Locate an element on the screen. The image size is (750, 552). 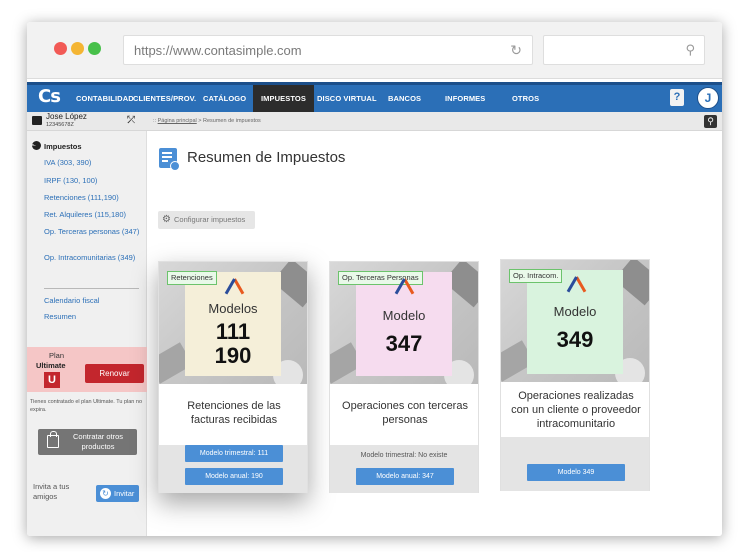
invite-button: ↻ Invitar is located at coordinates (117, 493).